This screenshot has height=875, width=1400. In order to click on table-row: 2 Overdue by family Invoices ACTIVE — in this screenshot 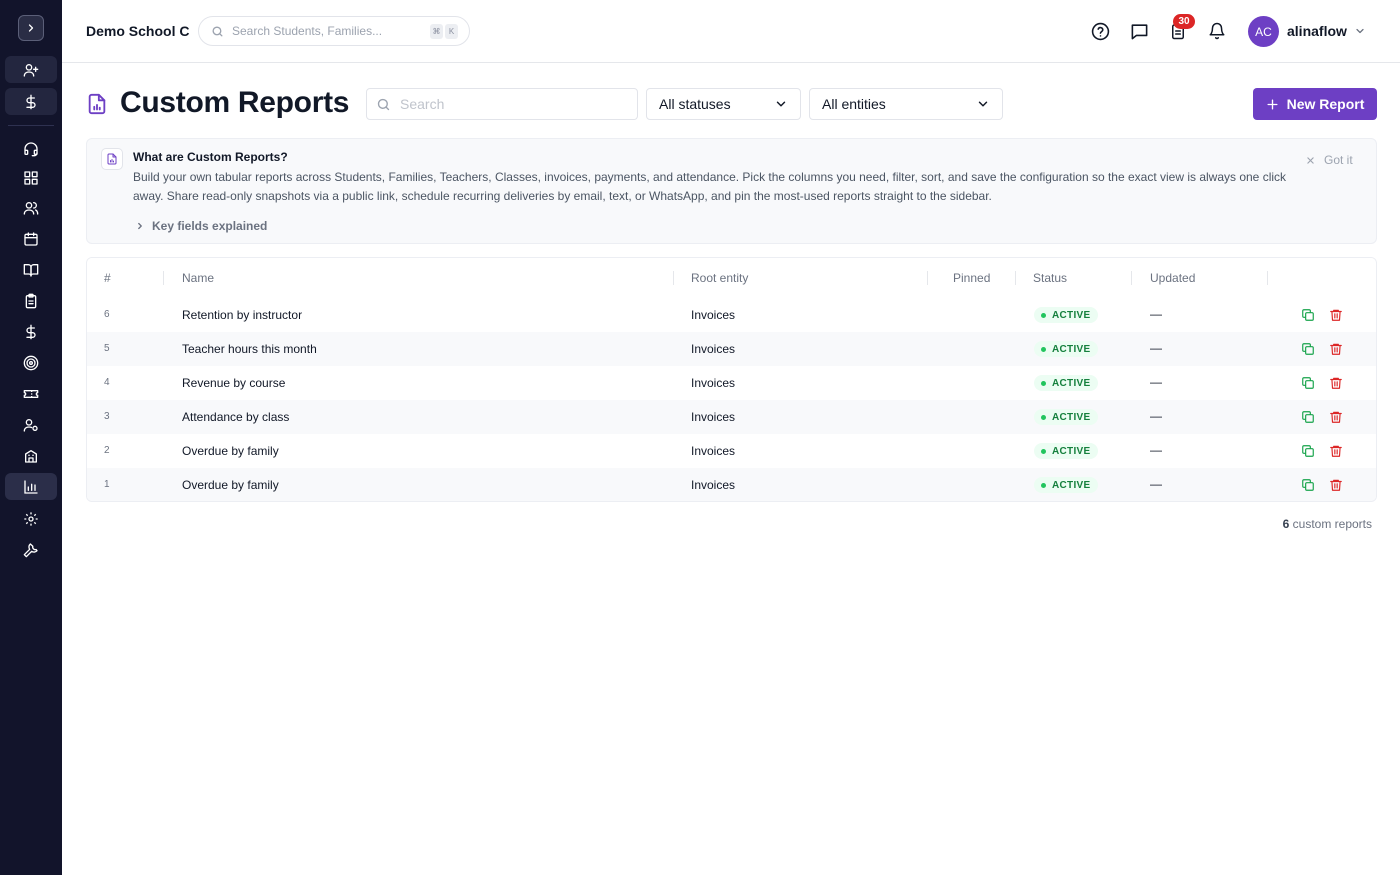, I will do `click(731, 451)`.